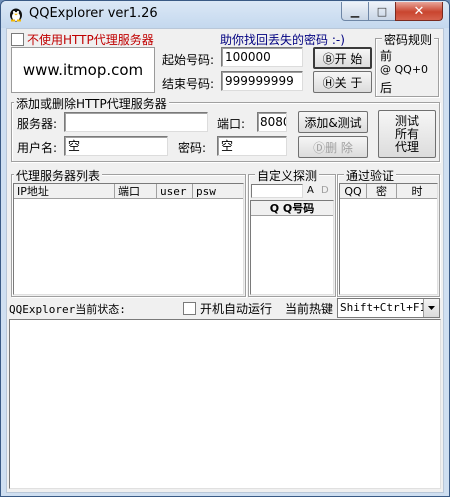  What do you see at coordinates (272, 122) in the screenshot?
I see `port-input: 8080` at bounding box center [272, 122].